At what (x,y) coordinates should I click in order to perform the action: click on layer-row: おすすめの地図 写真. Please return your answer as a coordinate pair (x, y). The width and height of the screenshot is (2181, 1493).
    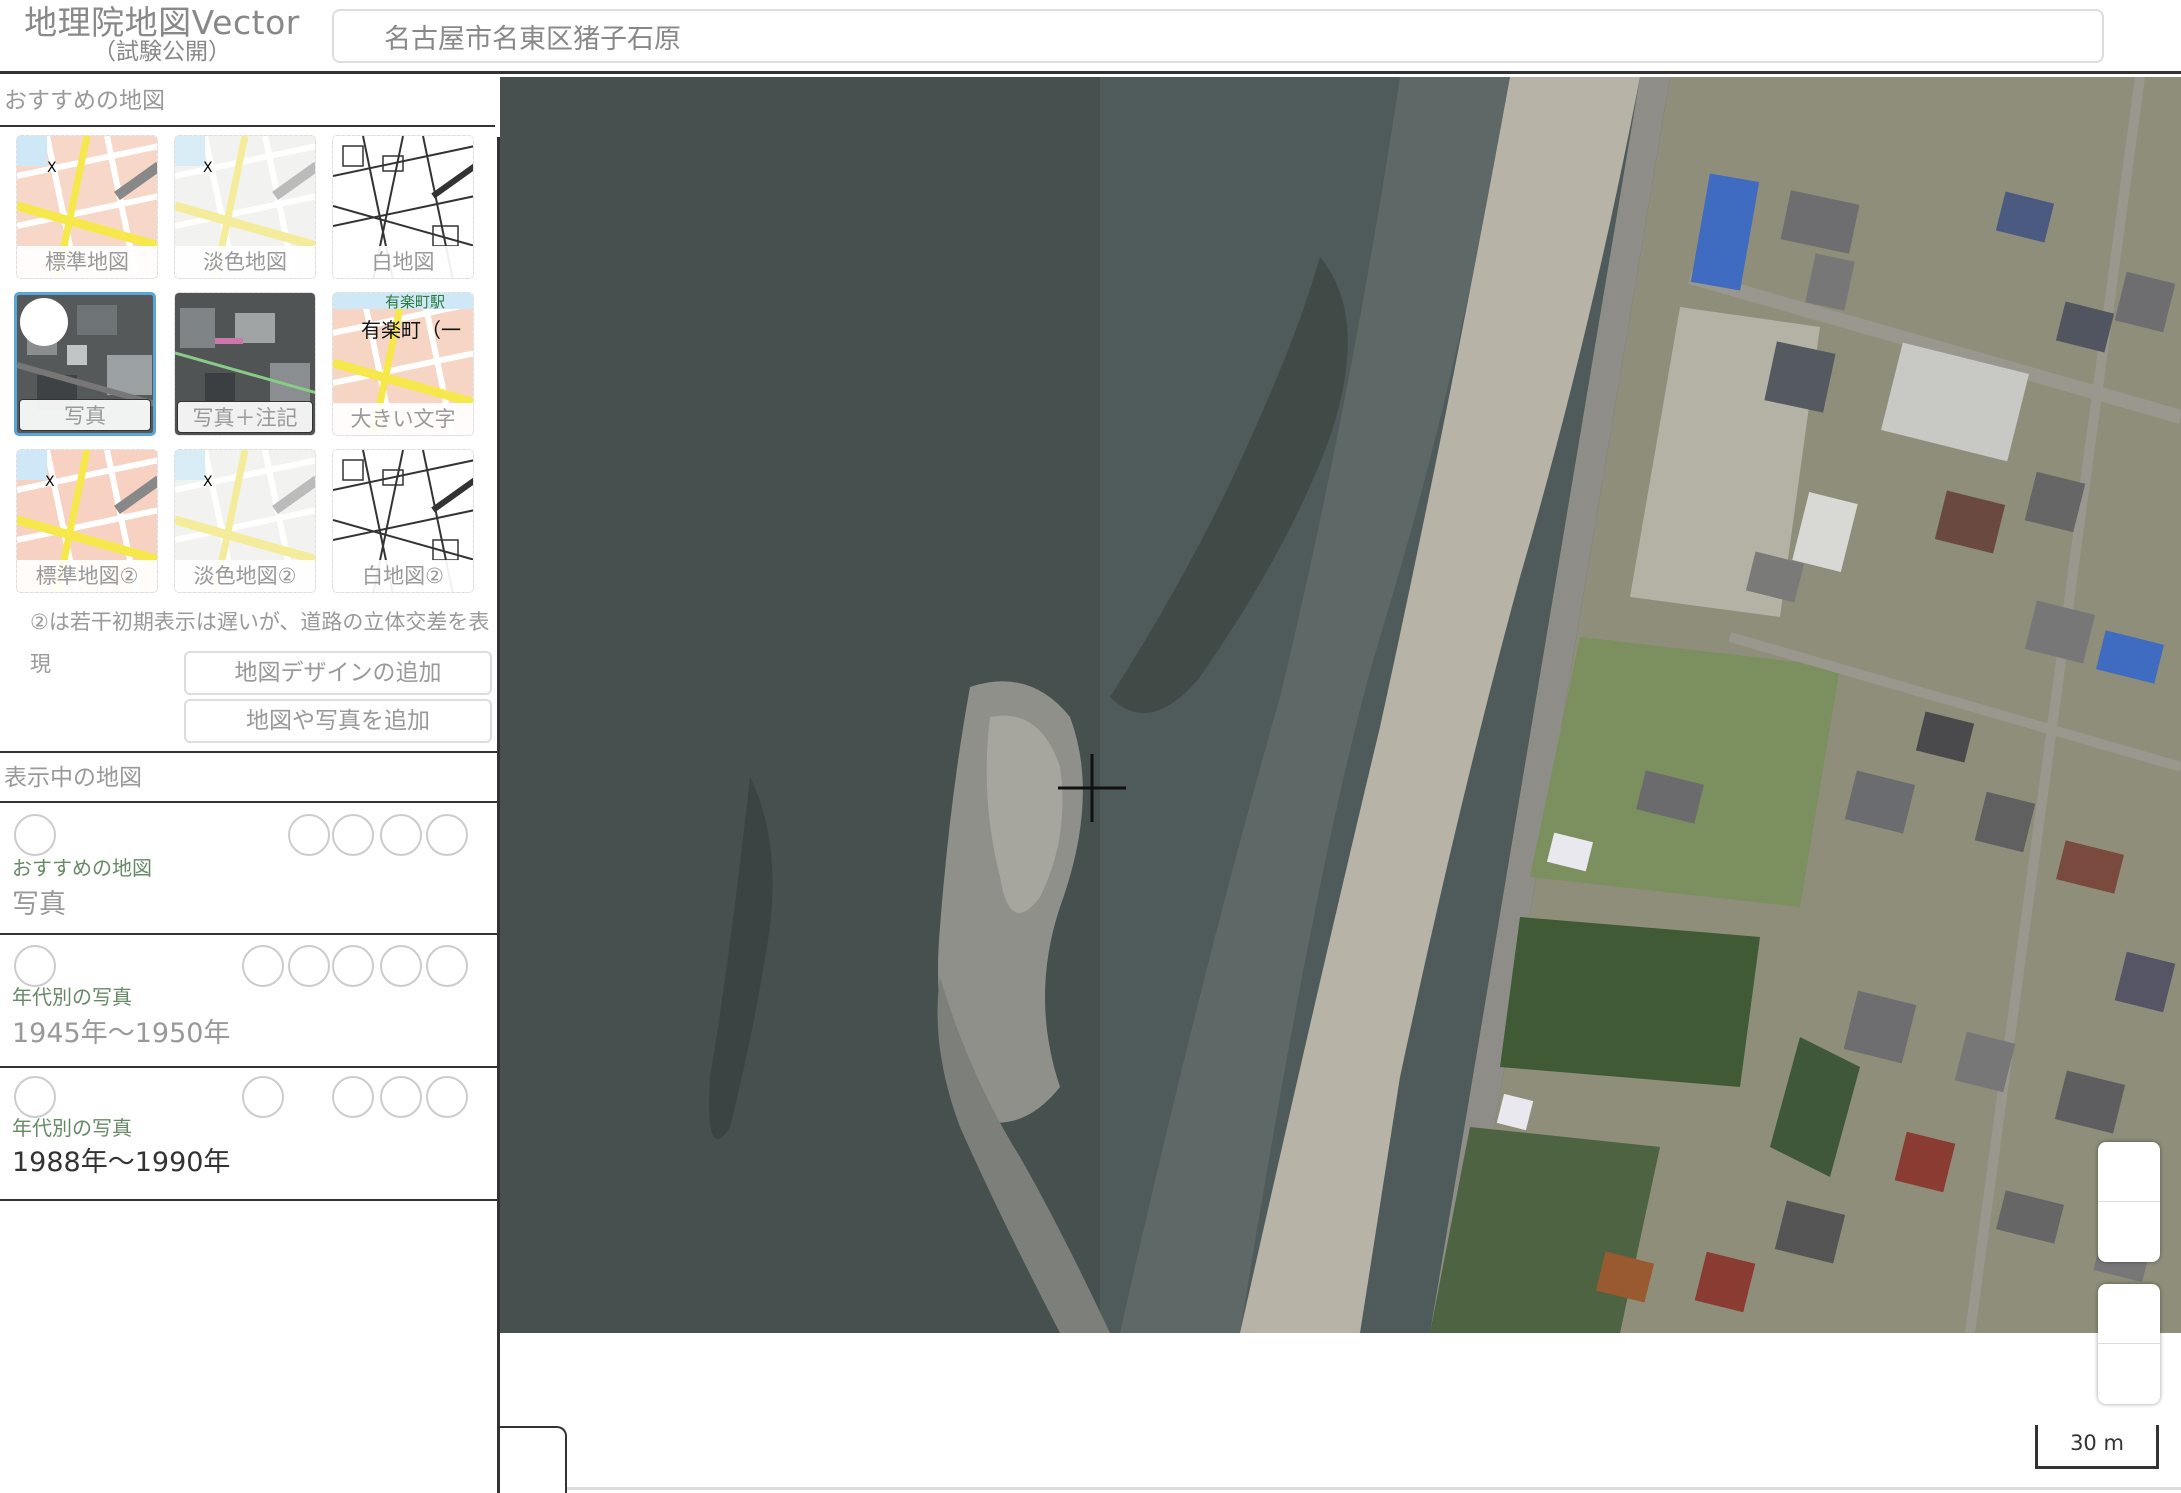
    Looking at the image, I should click on (248, 869).